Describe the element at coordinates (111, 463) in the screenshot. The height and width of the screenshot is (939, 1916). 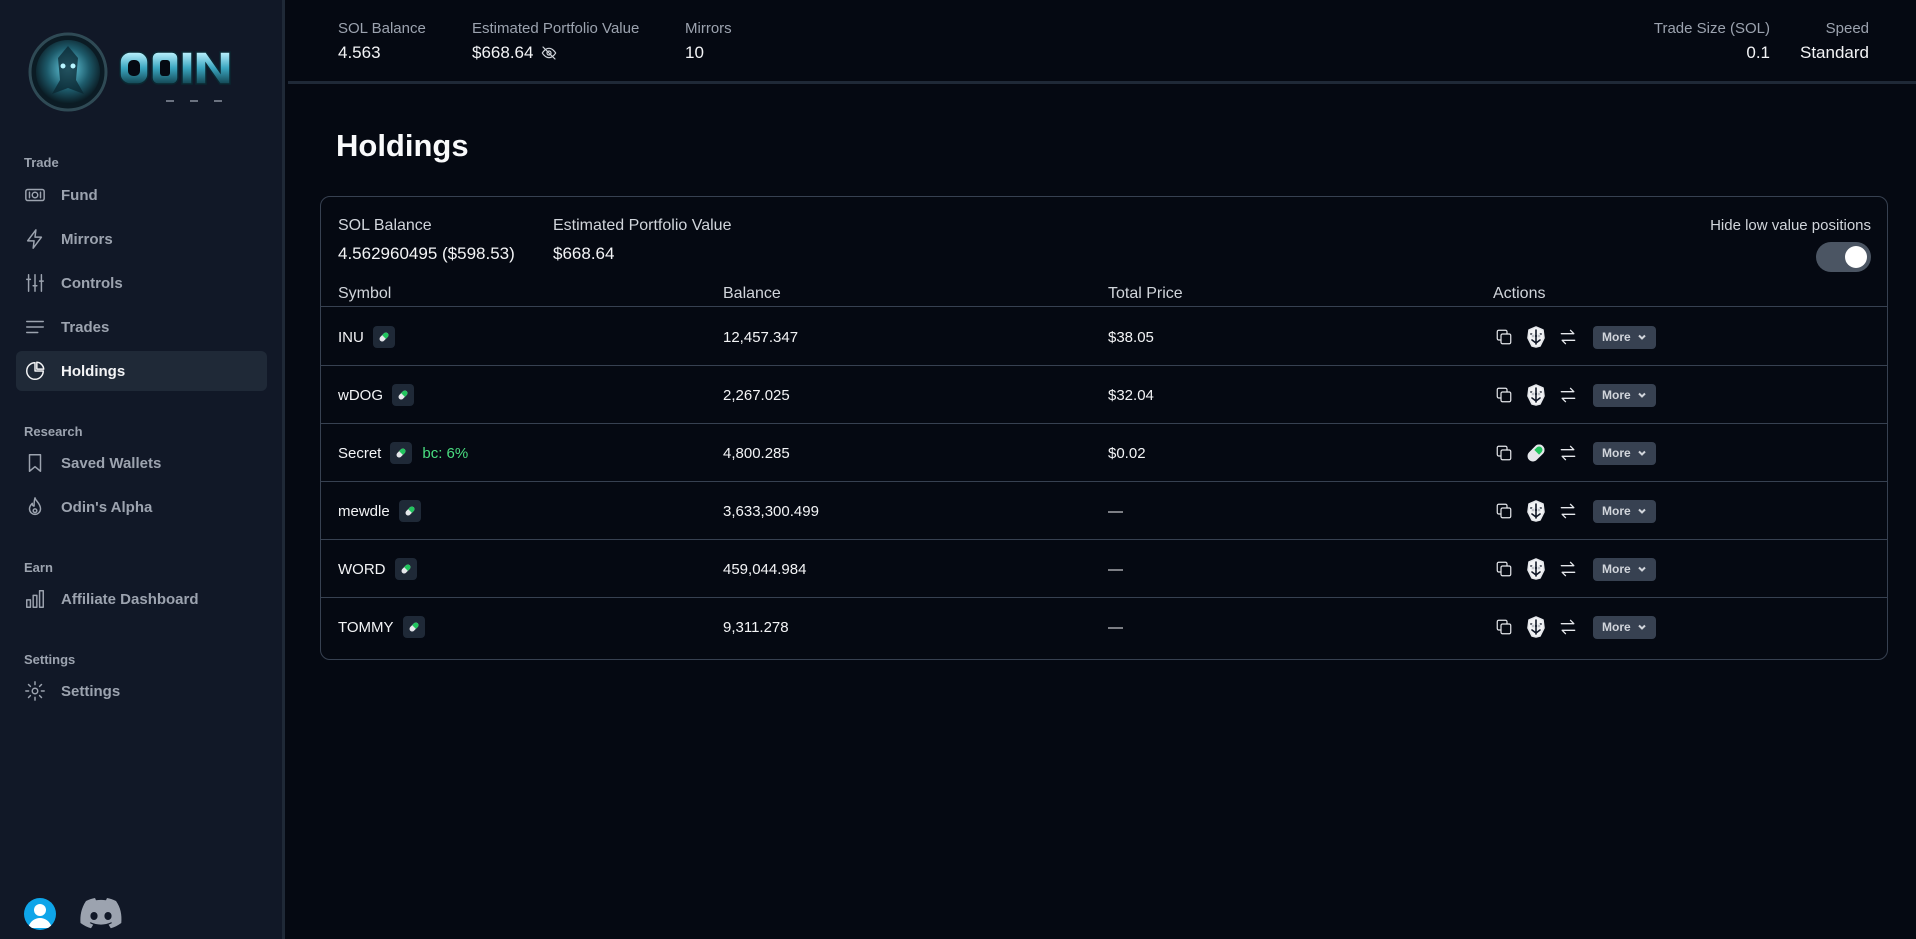
I see `sidebar-item-label: Saved Wallets` at that location.